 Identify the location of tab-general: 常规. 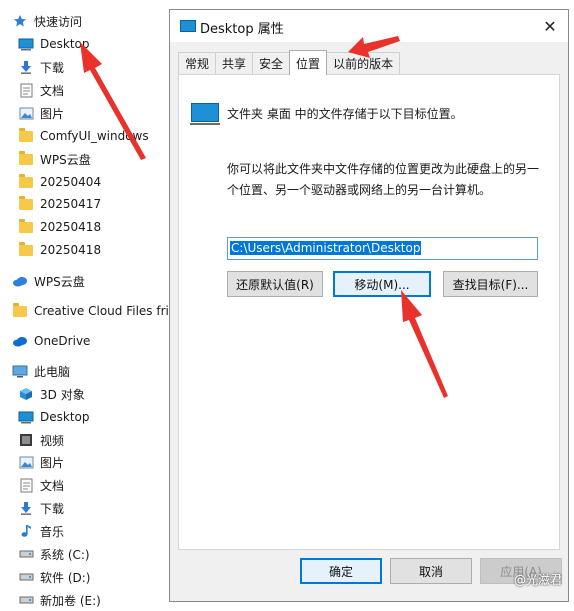
(197, 63).